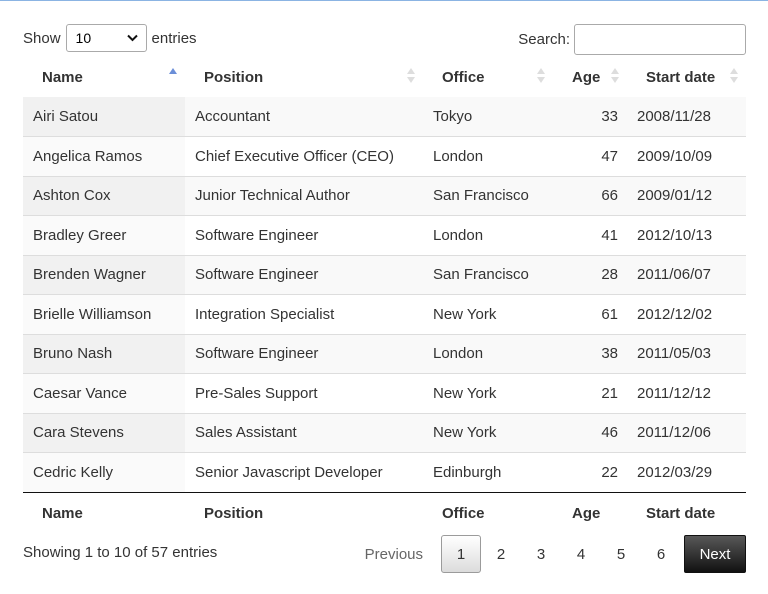 Image resolution: width=768 pixels, height=594 pixels. What do you see at coordinates (104, 432) in the screenshot?
I see `cell-name: Cara Stevens` at bounding box center [104, 432].